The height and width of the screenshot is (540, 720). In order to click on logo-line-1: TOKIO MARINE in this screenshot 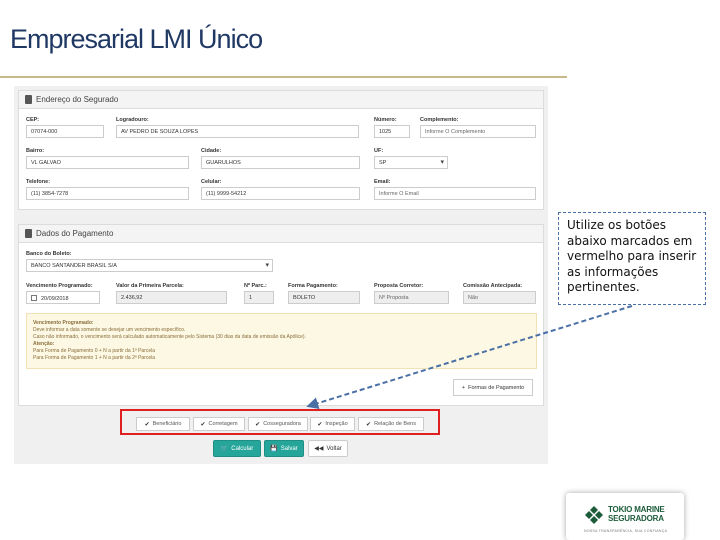, I will do `click(636, 509)`.